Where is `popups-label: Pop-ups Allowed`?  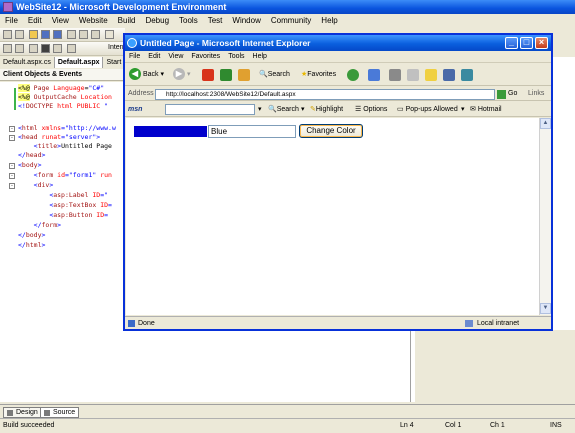
popups-label: Pop-ups Allowed is located at coordinates (431, 109).